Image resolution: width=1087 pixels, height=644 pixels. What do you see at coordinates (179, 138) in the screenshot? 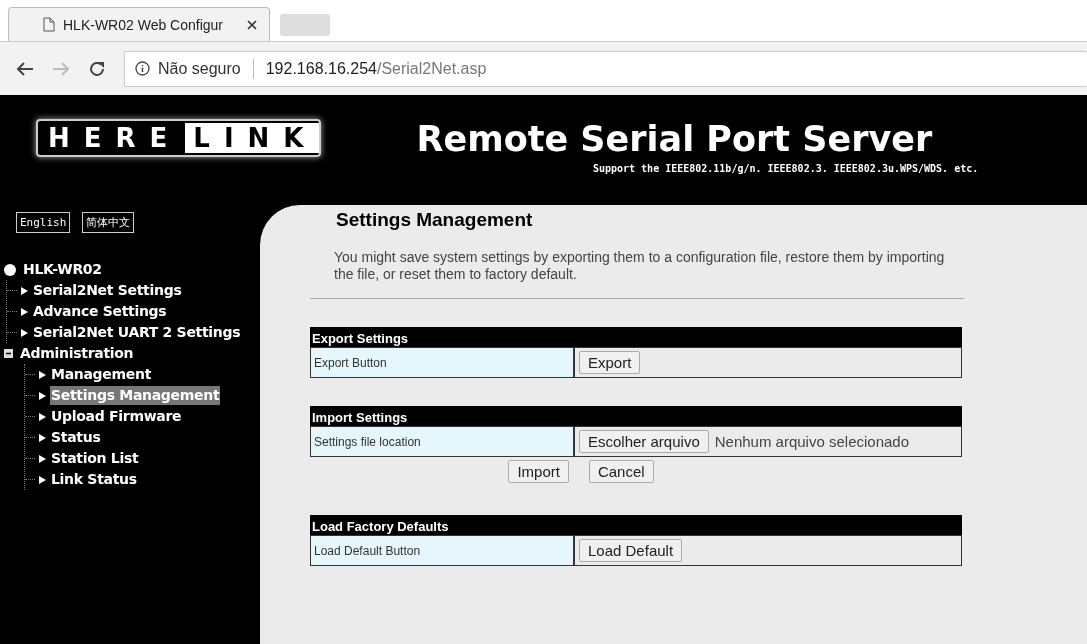
I see `logo: HERE LINK` at bounding box center [179, 138].